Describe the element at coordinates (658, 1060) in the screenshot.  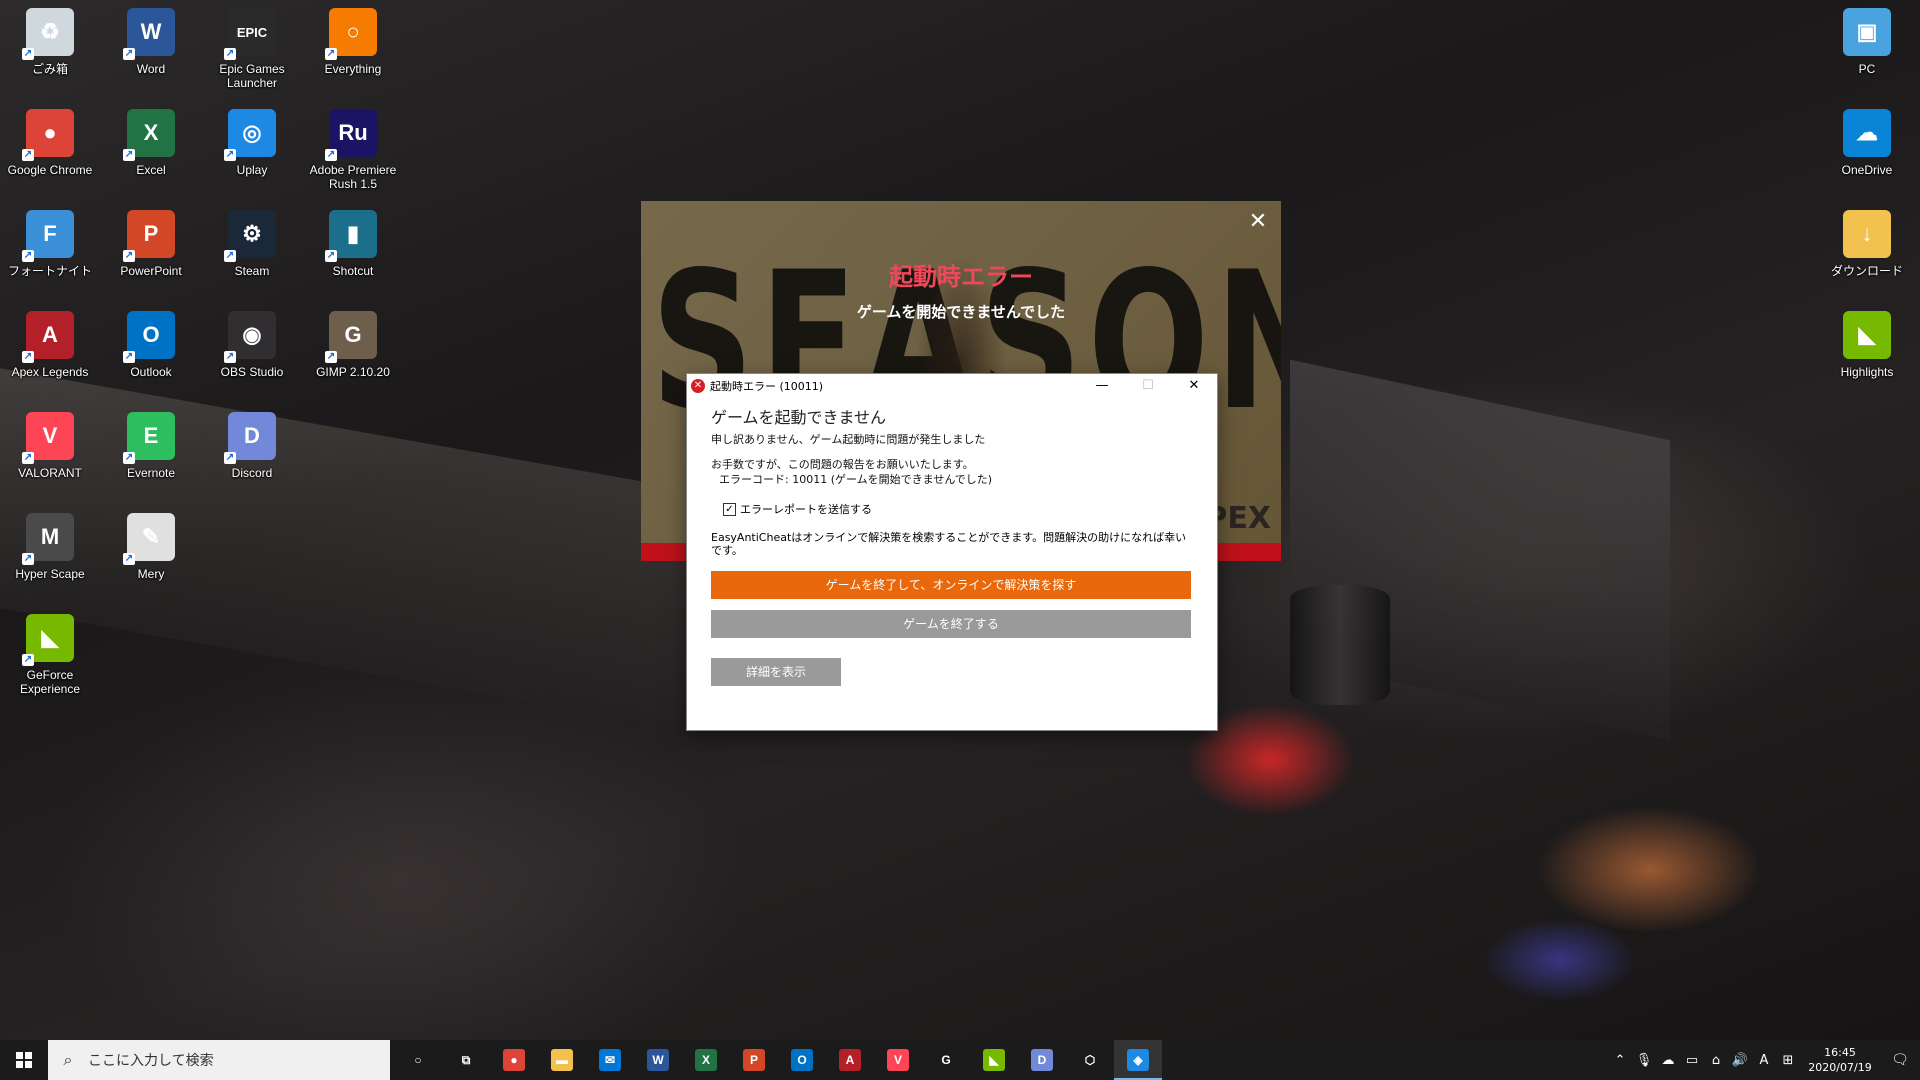
I see `taskbar-app: W` at that location.